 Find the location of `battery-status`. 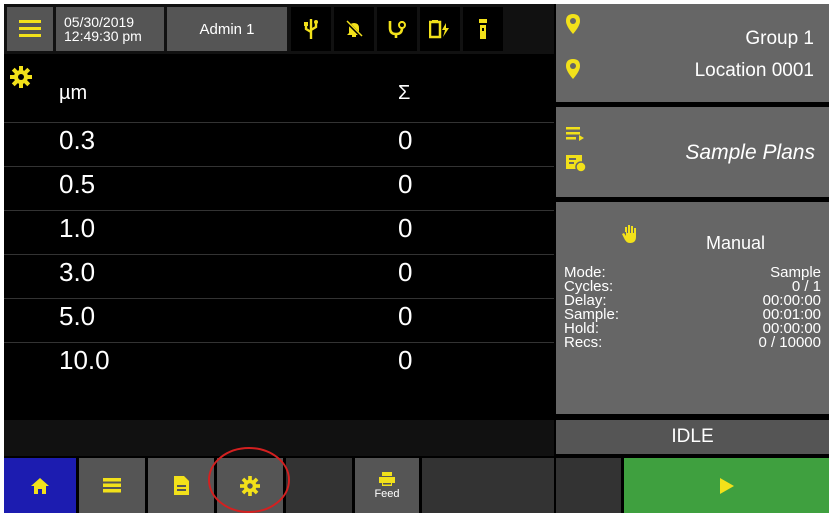

battery-status is located at coordinates (440, 29).